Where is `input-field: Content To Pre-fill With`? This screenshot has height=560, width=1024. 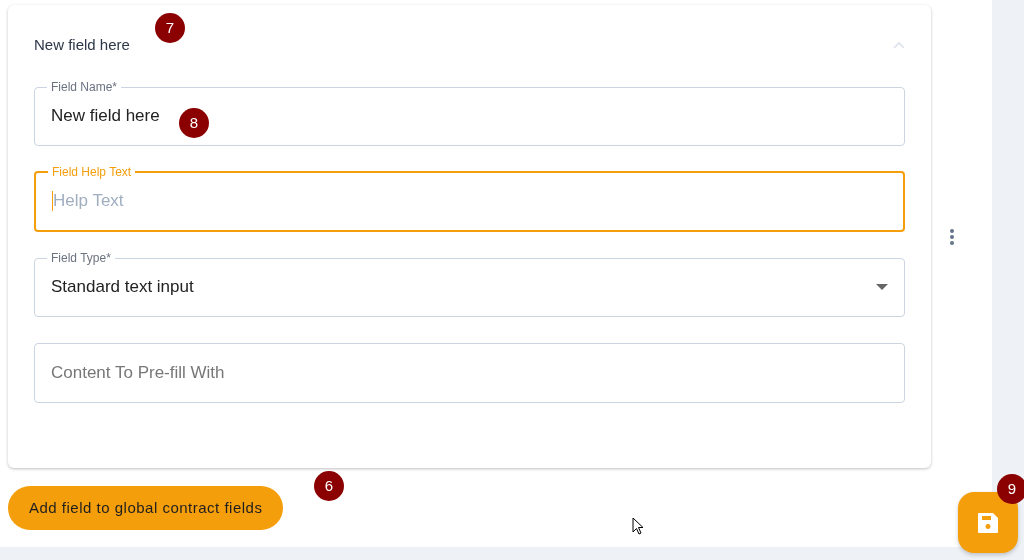
input-field: Content To Pre-fill With is located at coordinates (469, 373).